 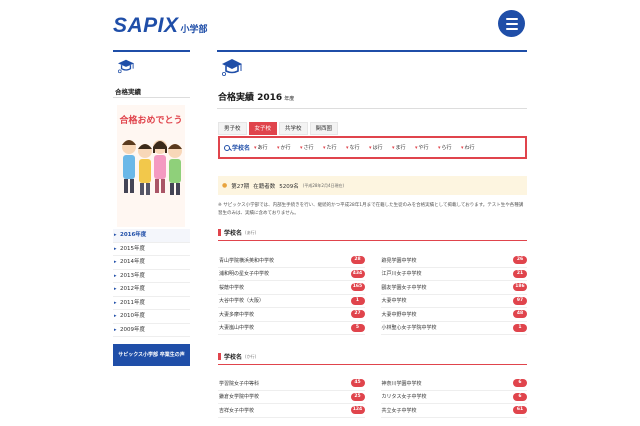 What do you see at coordinates (403, 147) in the screenshot?
I see `row-link-ma: ま行` at bounding box center [403, 147].